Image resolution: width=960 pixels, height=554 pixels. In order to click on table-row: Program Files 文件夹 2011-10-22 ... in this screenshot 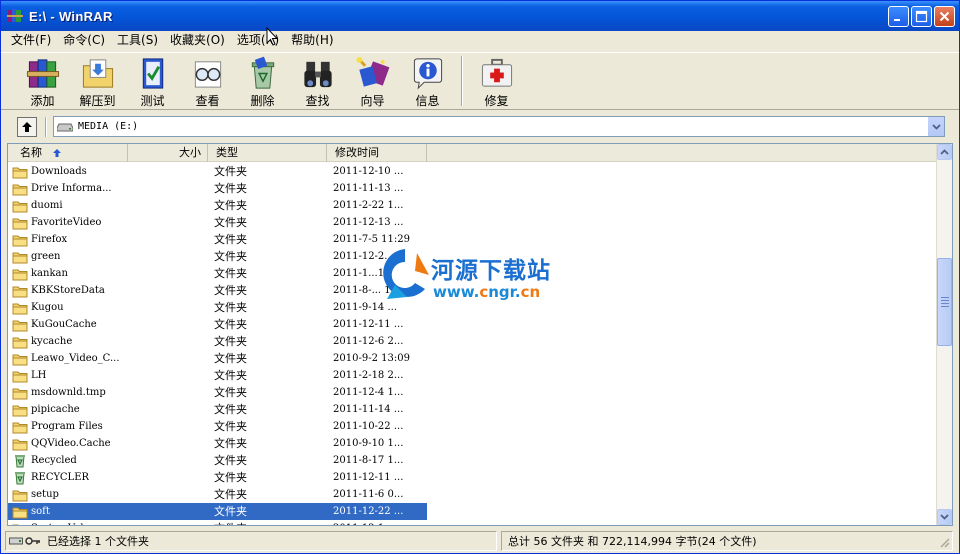, I will do `click(473, 426)`.